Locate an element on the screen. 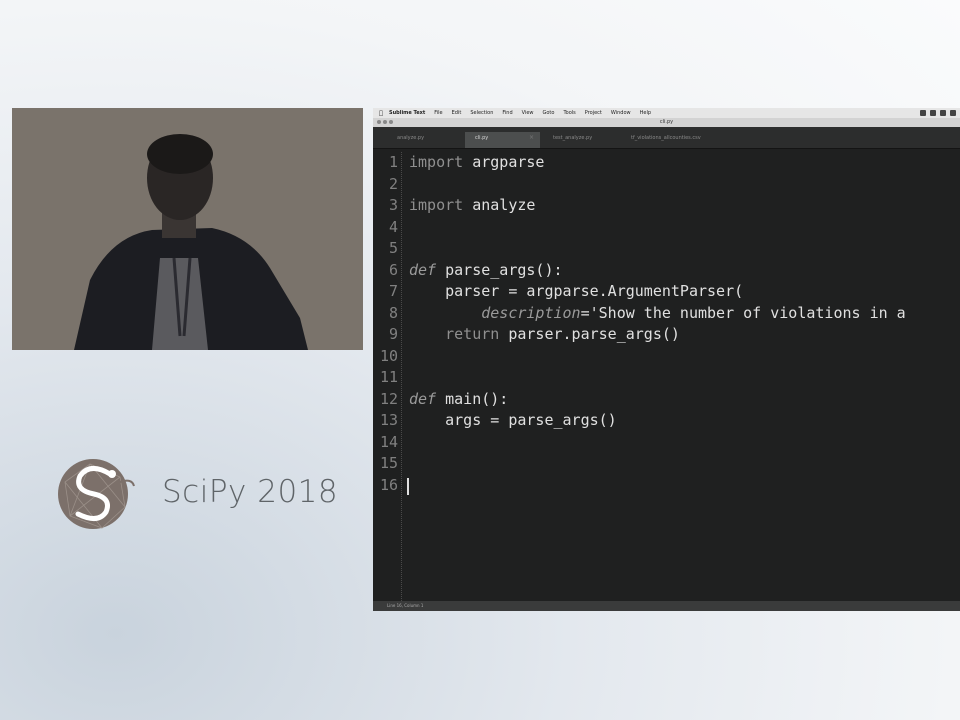 The image size is (960, 720). code-token: argparse is located at coordinates (504, 162).